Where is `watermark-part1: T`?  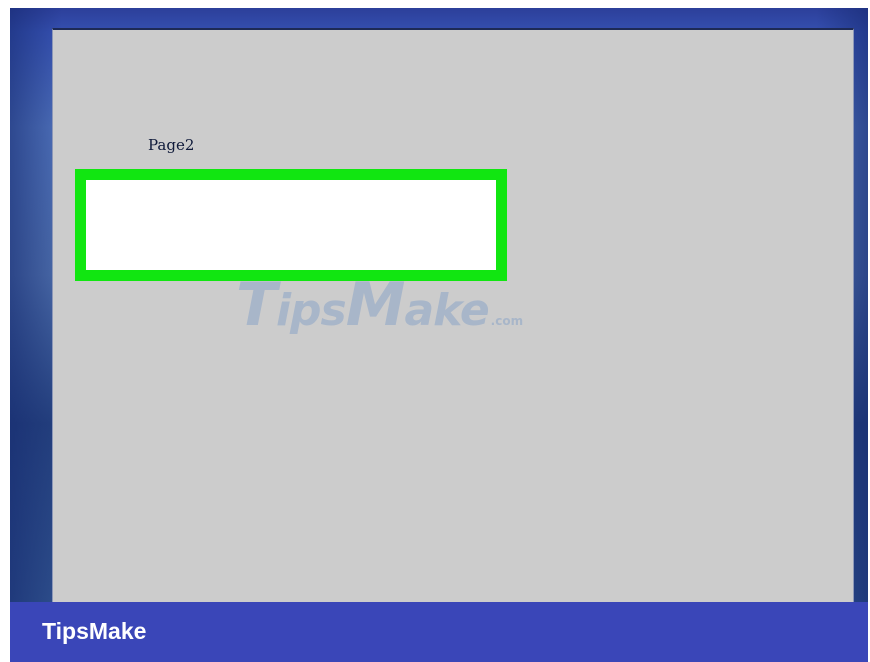 watermark-part1: T is located at coordinates (256, 305).